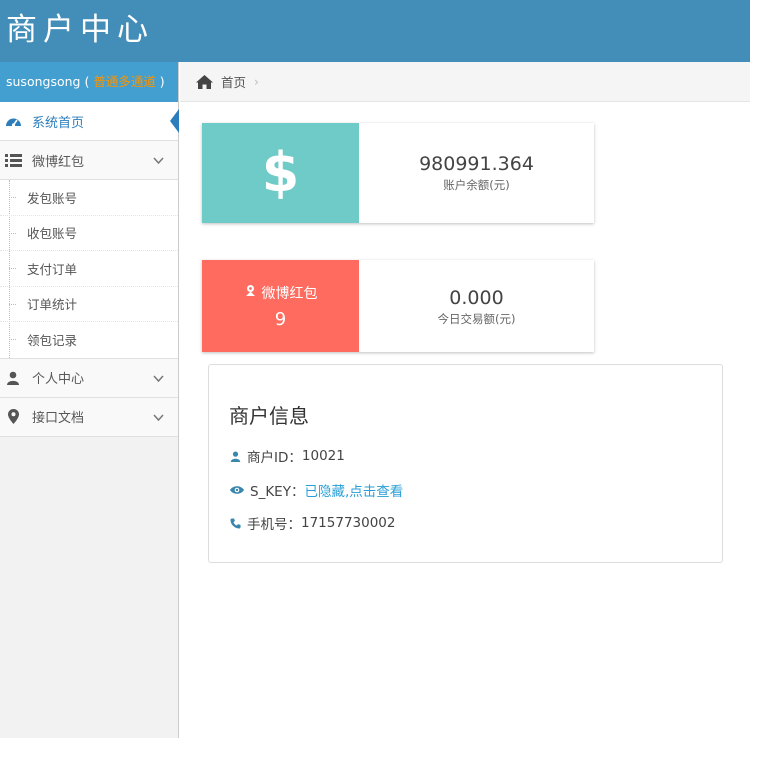 This screenshot has height=765, width=784. Describe the element at coordinates (43, 81) in the screenshot. I see `username: susongsong` at that location.